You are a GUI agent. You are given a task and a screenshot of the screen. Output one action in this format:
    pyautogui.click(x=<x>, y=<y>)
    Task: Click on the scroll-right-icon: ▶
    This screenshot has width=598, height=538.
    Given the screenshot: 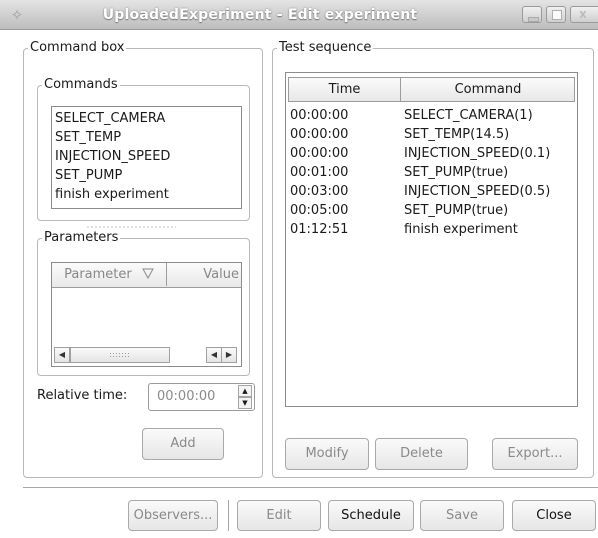 What is the action you would take?
    pyautogui.click(x=229, y=355)
    